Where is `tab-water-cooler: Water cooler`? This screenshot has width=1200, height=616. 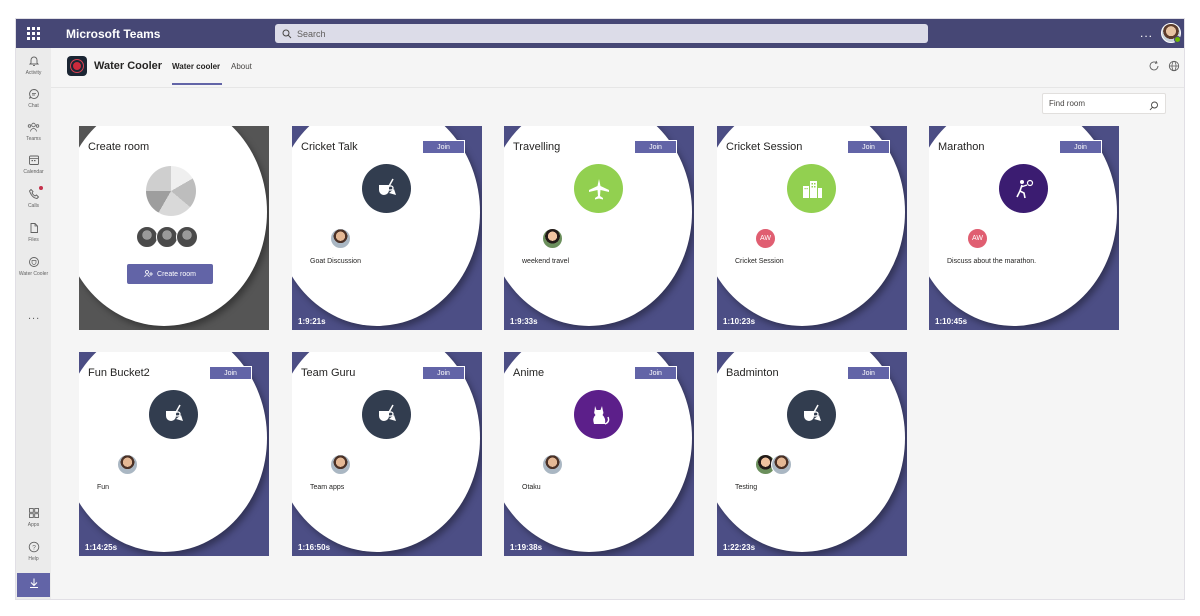 tab-water-cooler: Water cooler is located at coordinates (196, 66).